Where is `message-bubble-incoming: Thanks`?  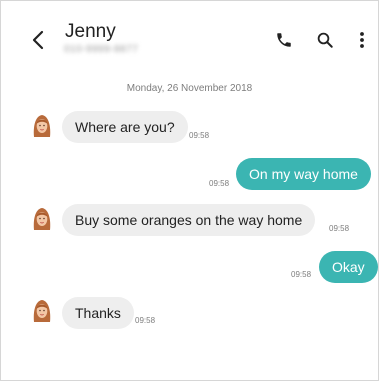
message-bubble-incoming: Thanks is located at coordinates (98, 313).